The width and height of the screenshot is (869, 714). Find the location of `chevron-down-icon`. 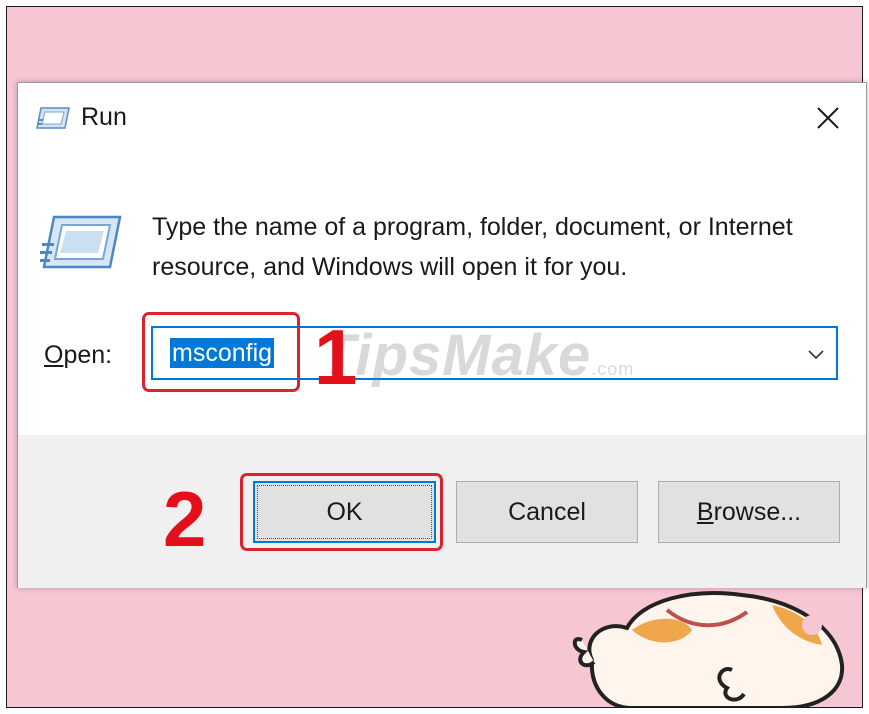

chevron-down-icon is located at coordinates (816, 354).